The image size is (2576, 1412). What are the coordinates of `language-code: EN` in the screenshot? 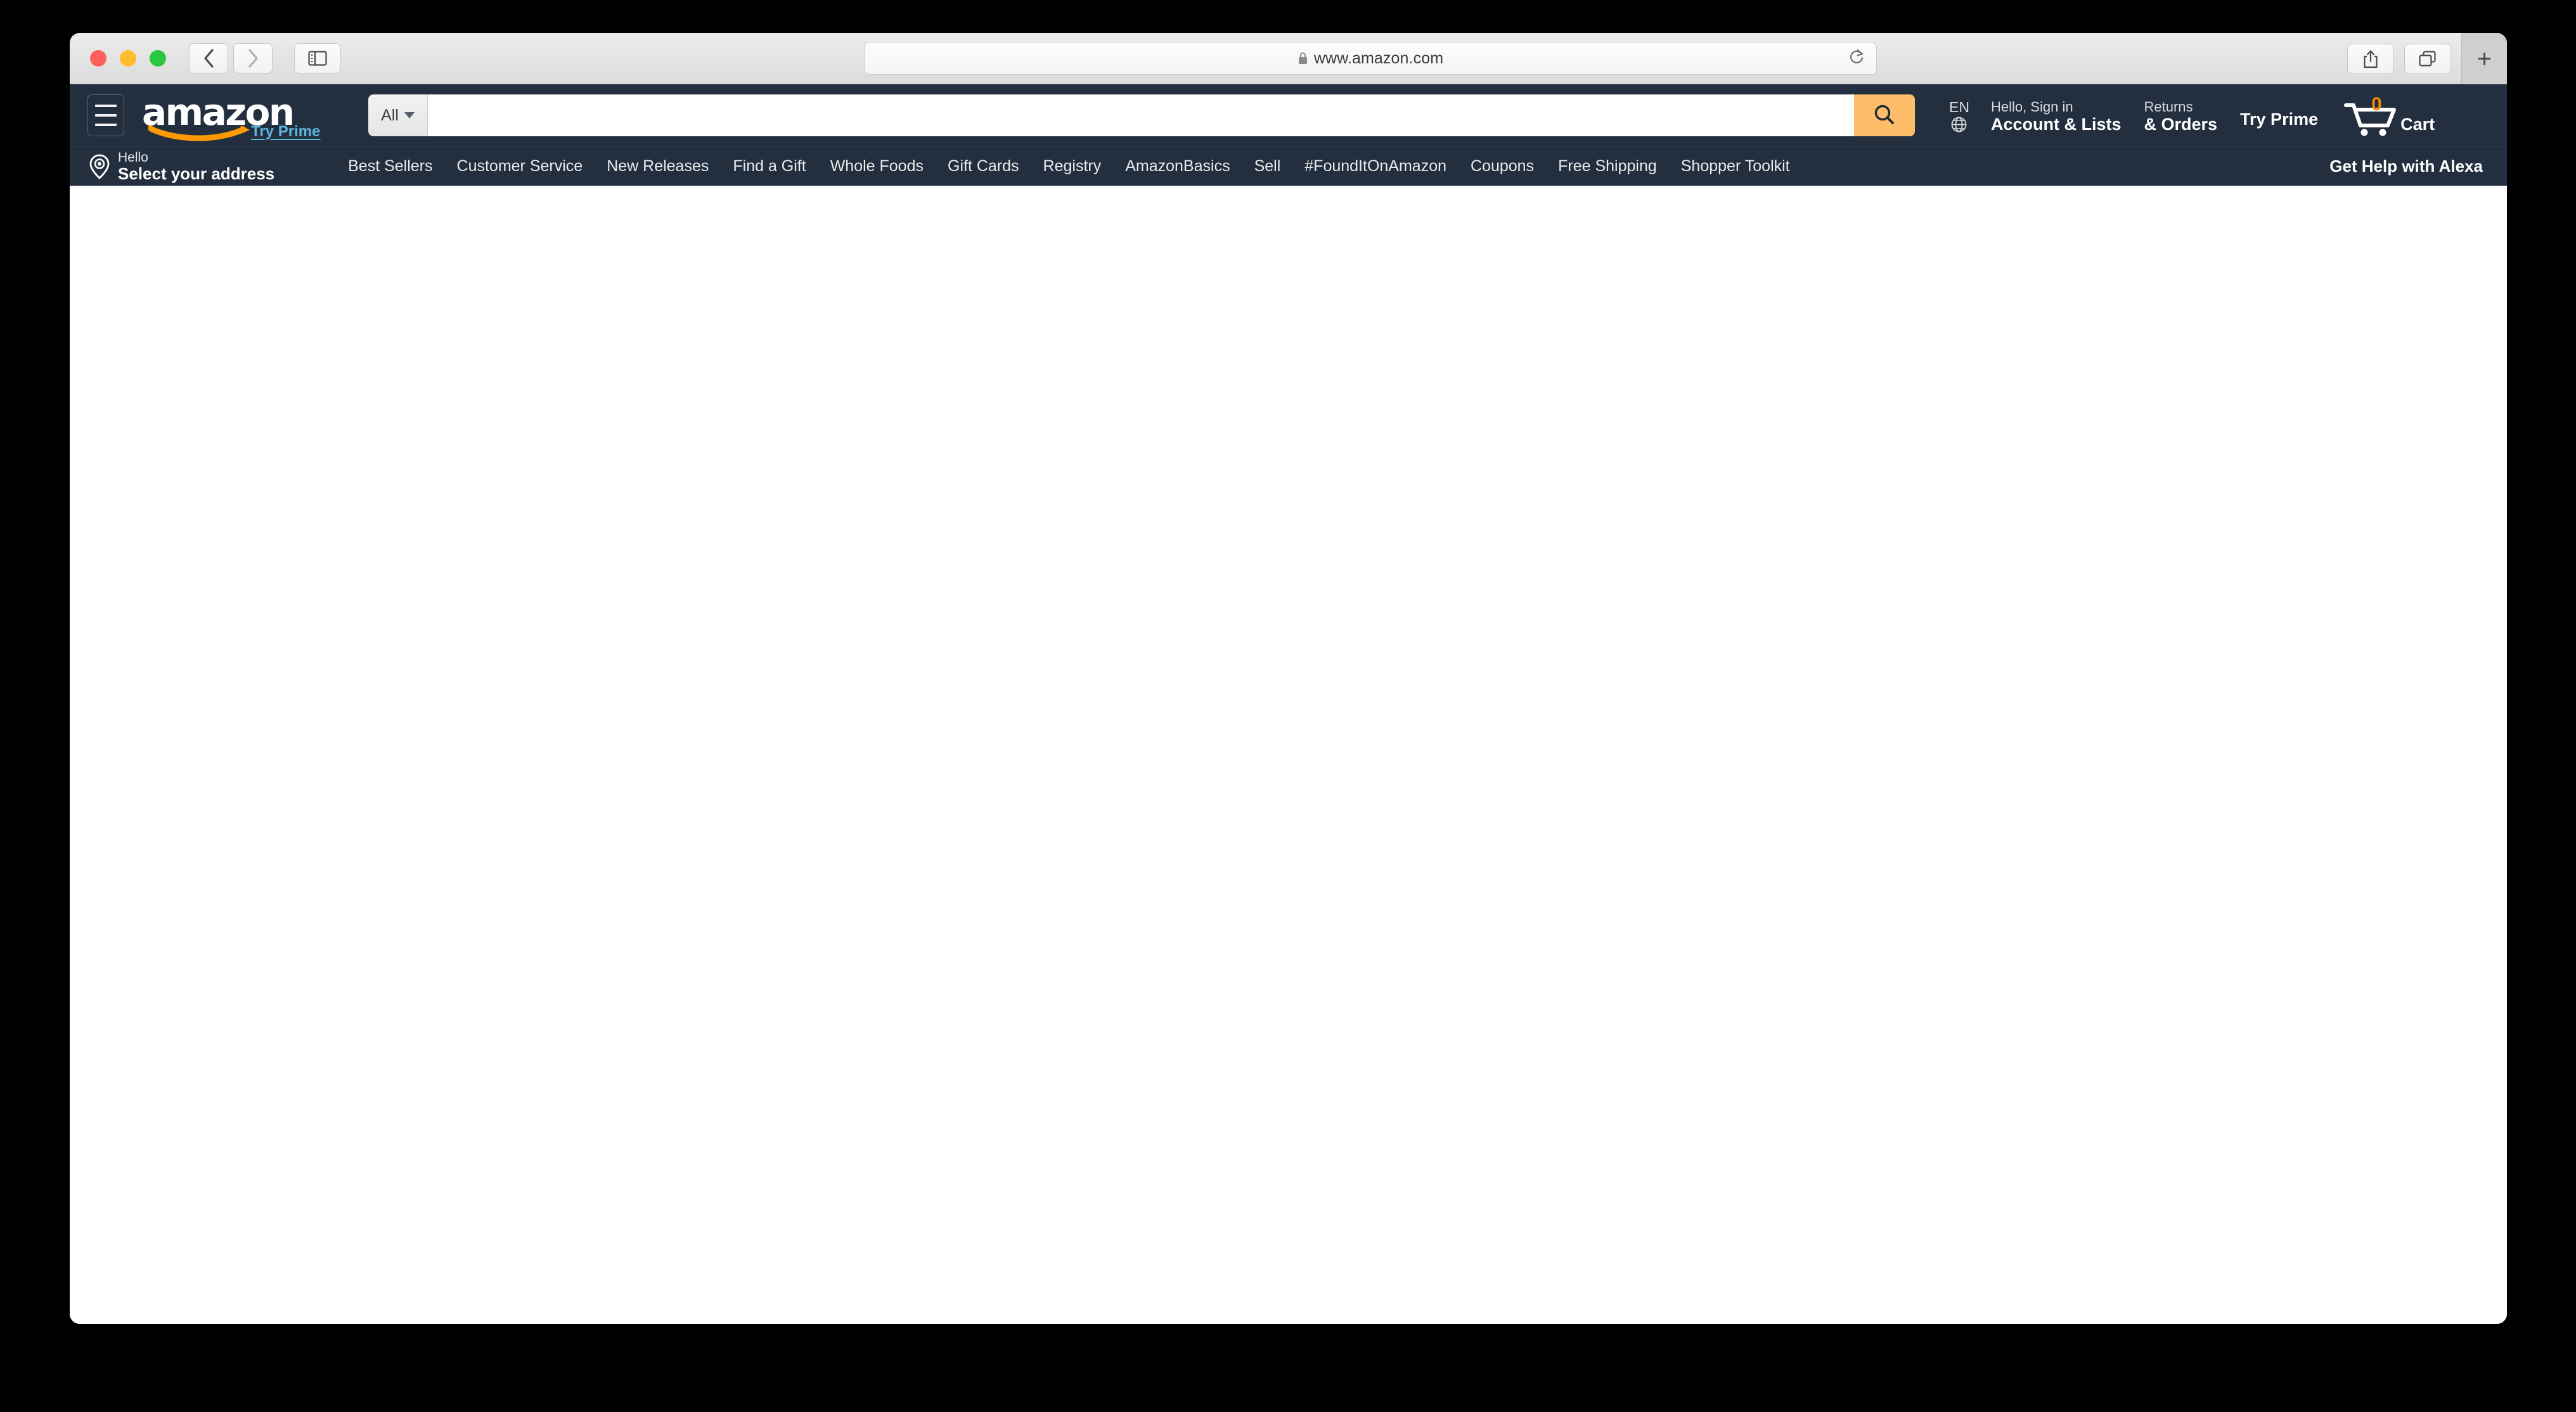 It's located at (1959, 107).